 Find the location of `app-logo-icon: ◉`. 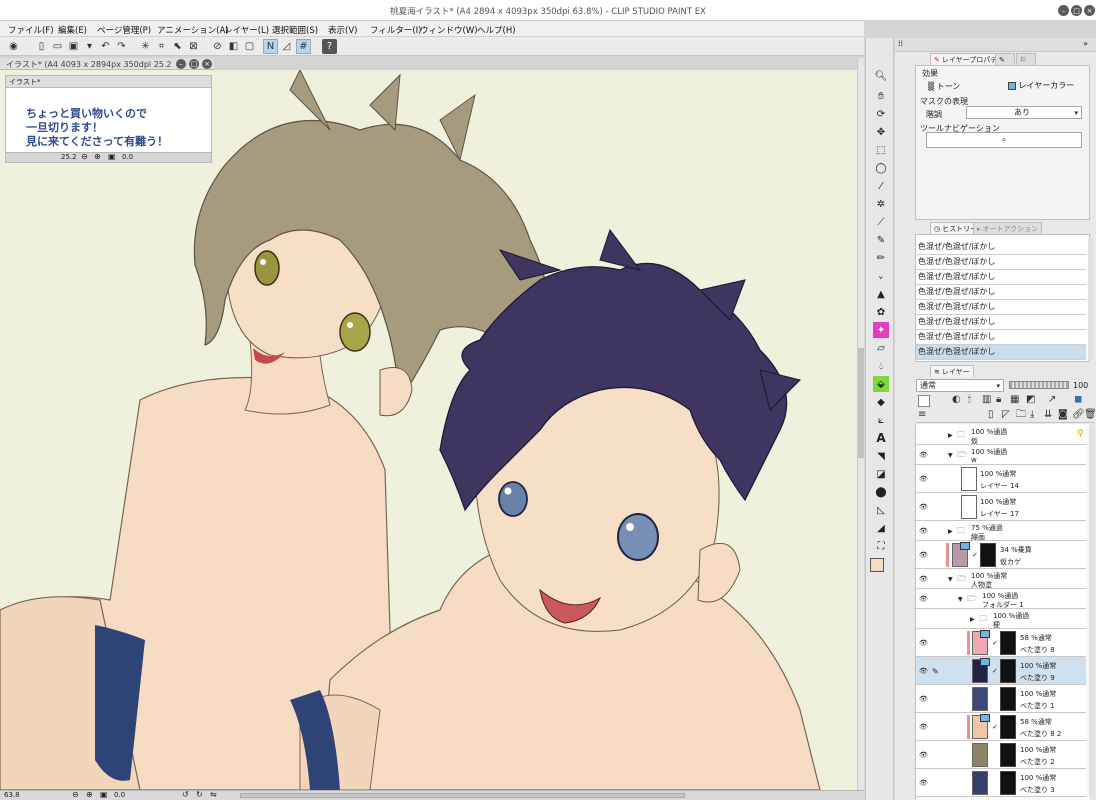

app-logo-icon: ◉ is located at coordinates (13, 46).